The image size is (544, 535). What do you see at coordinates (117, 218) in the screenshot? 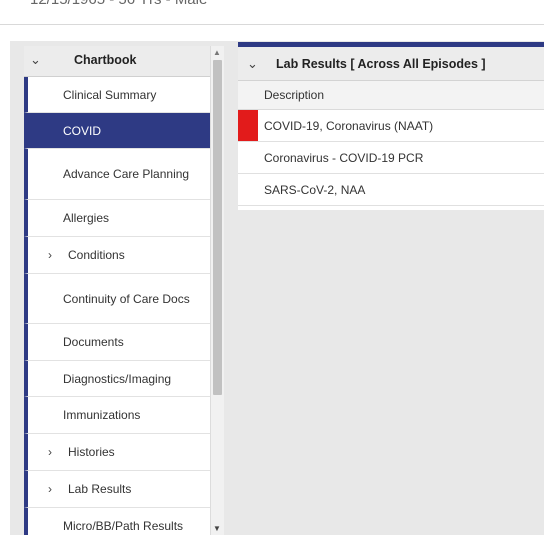
I see `chartbook-item-allergies: Allergies` at bounding box center [117, 218].